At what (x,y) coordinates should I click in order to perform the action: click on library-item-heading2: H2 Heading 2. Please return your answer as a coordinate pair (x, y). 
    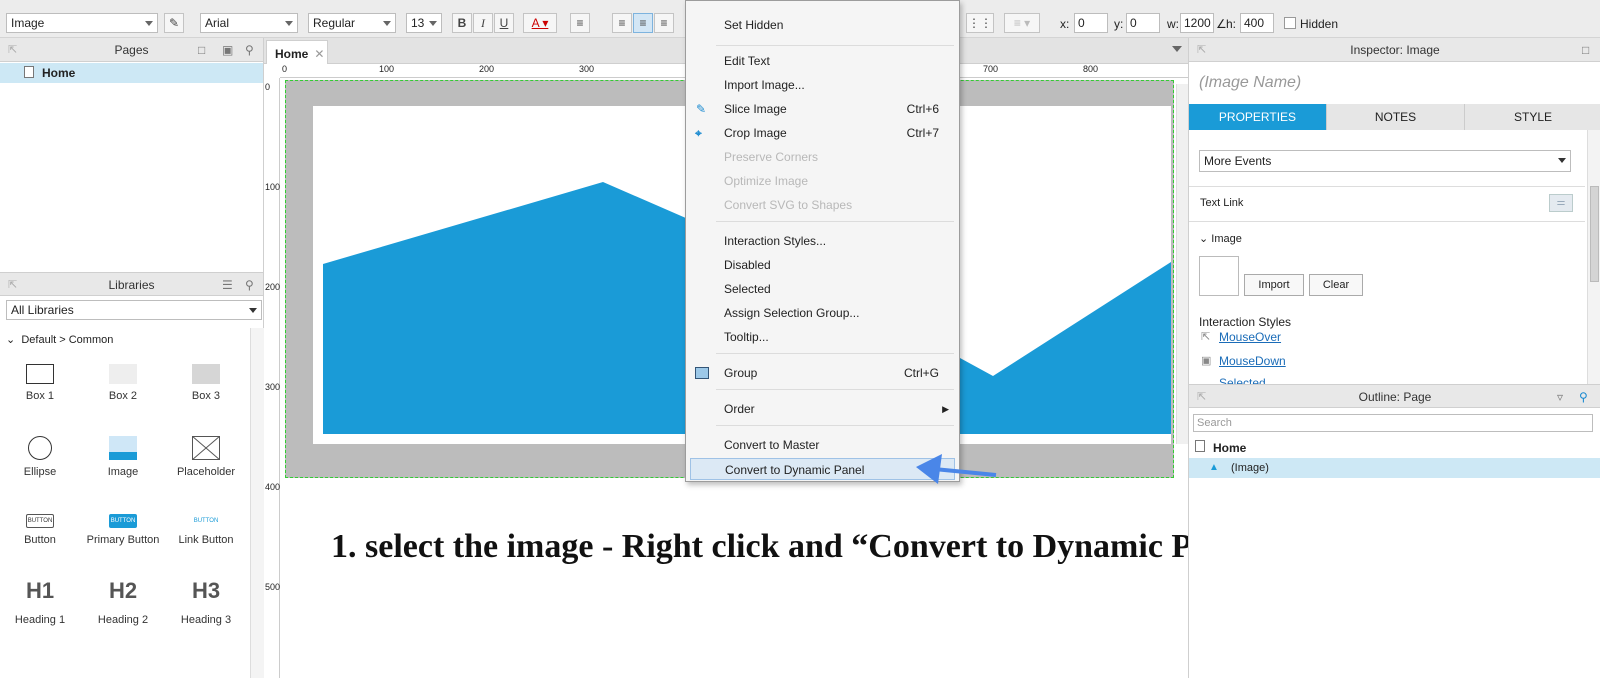
    Looking at the image, I should click on (123, 602).